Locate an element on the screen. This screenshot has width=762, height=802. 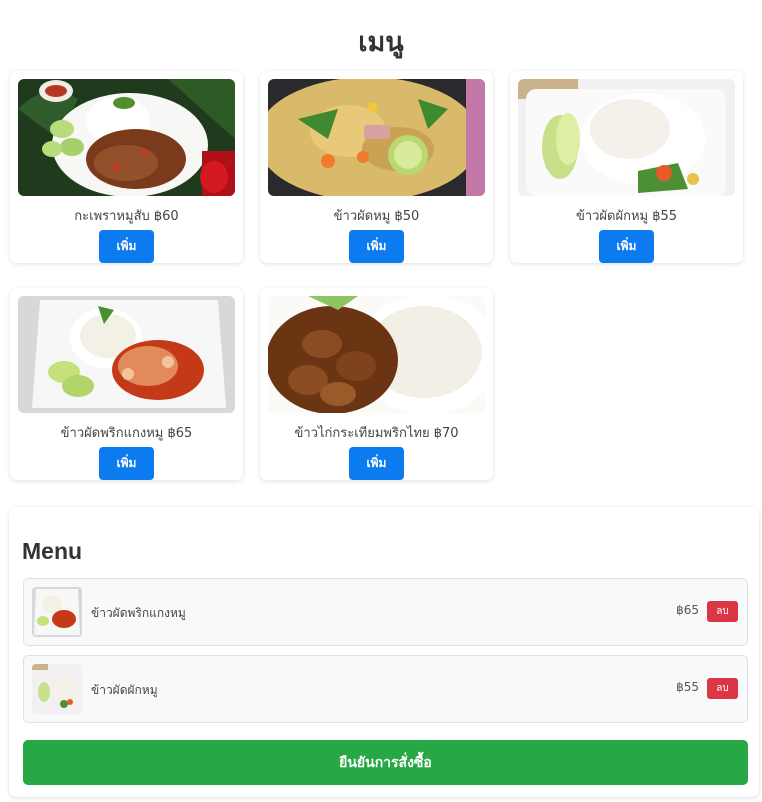
menu-card: กะเพราหมูสับ ฿60 เพิ่ม is located at coordinates (126, 167).